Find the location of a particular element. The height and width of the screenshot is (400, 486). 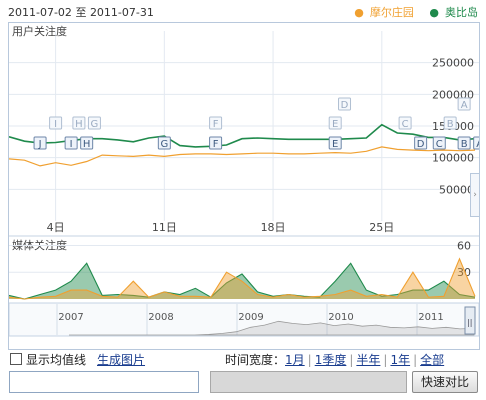

avg-line-toggle: 显示均值线 is located at coordinates (48, 359).